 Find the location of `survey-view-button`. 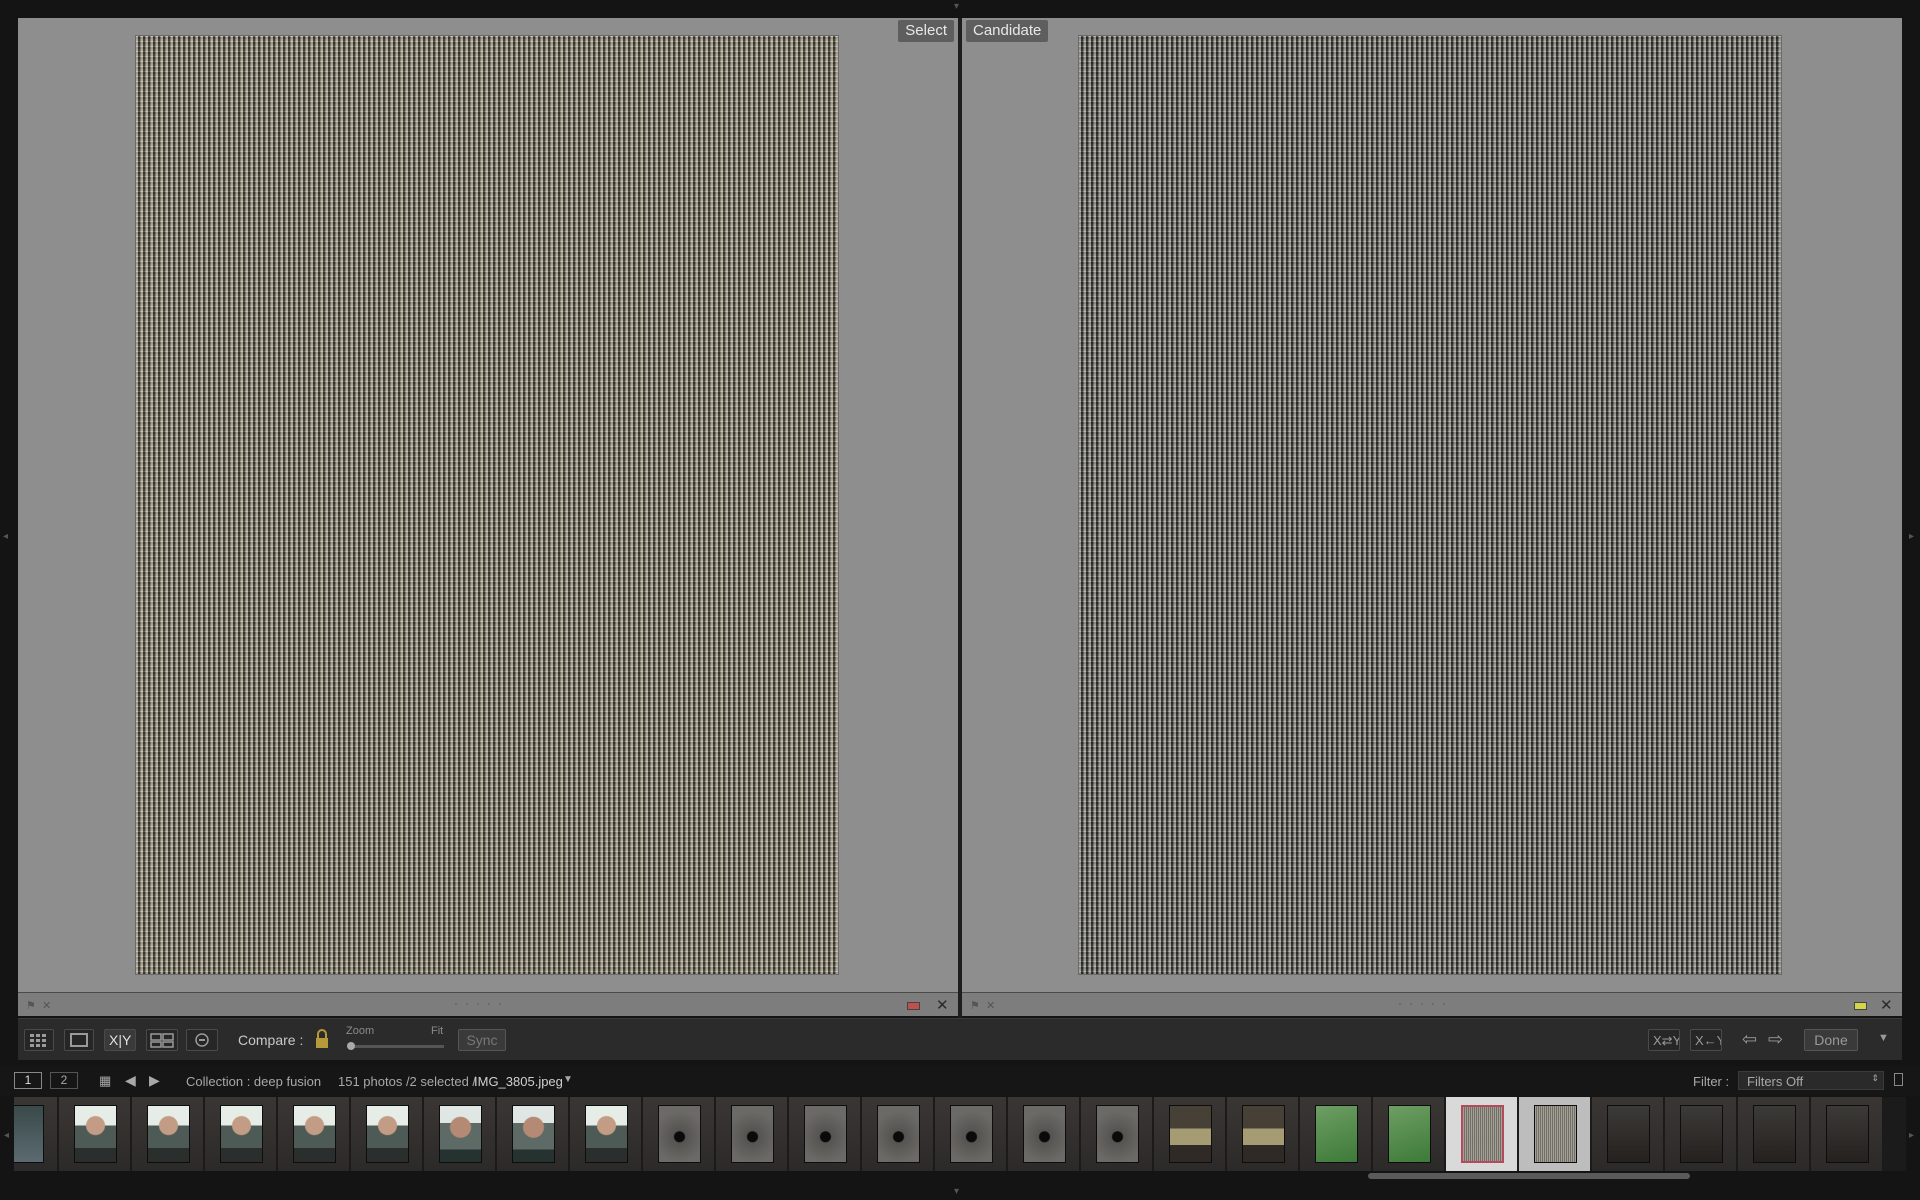

survey-view-button is located at coordinates (162, 1040).